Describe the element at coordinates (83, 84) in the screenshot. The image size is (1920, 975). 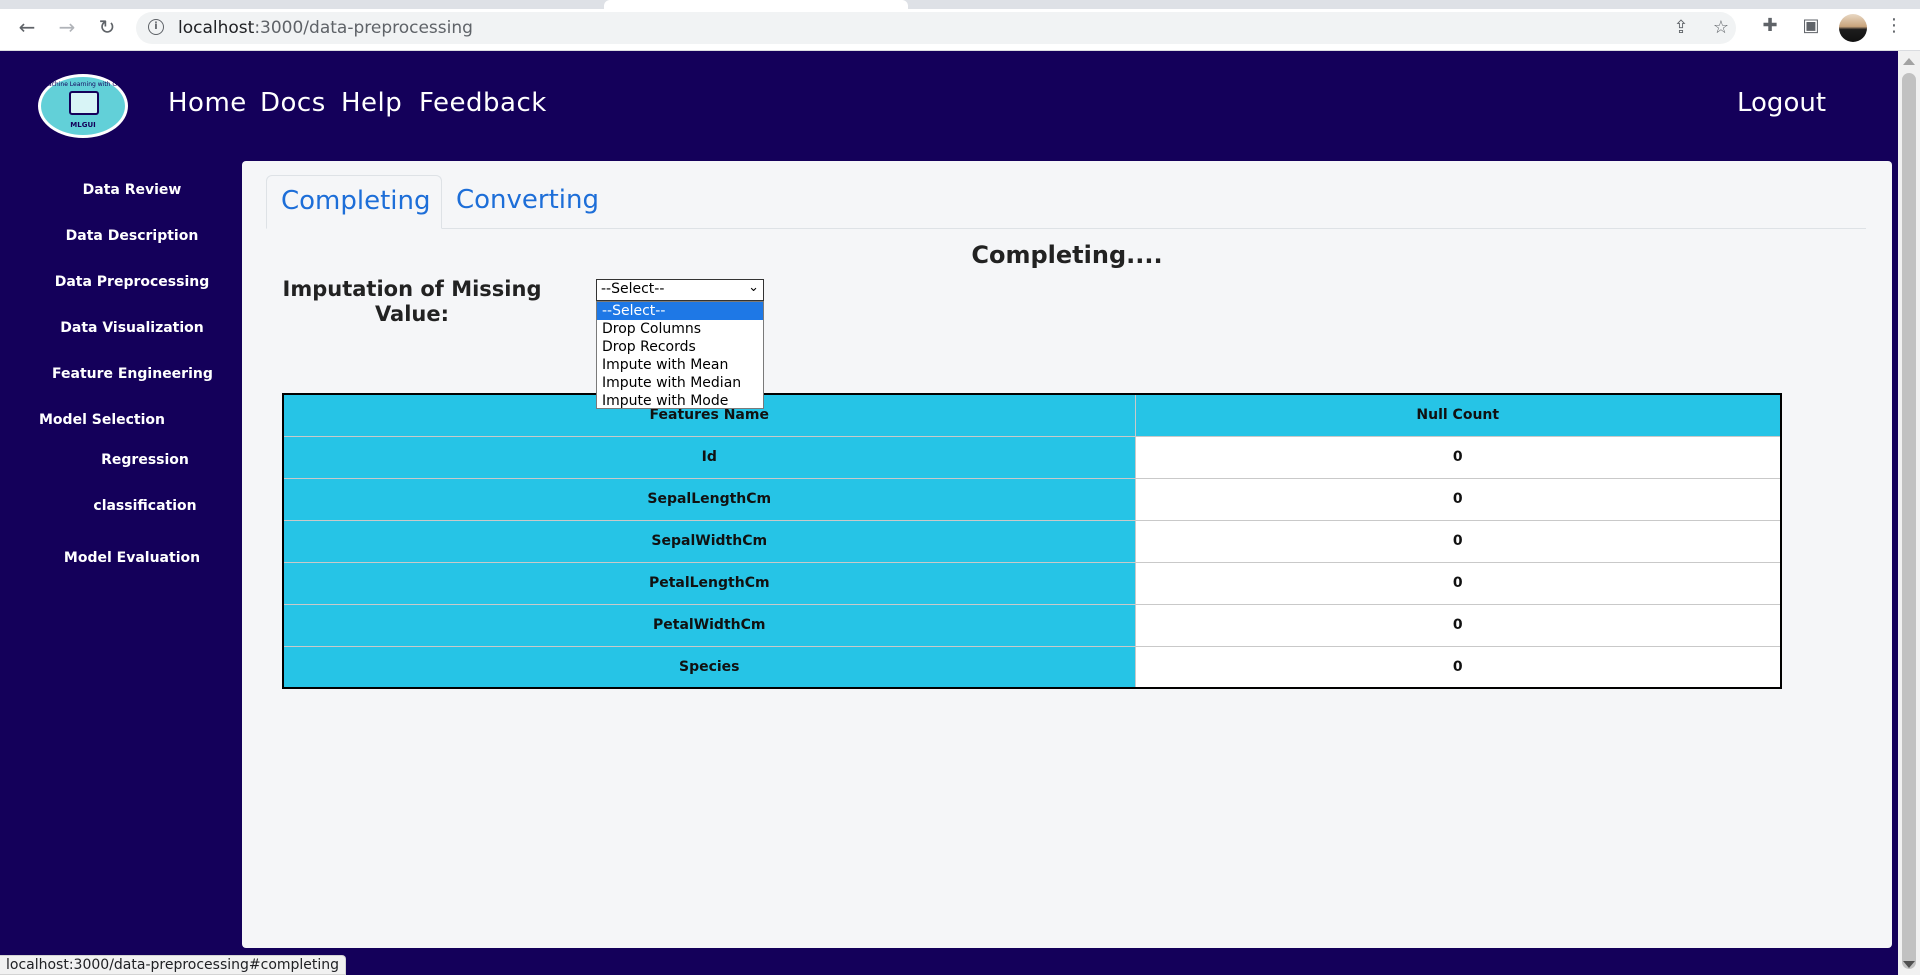
I see `logo-ring-text: Machine Learning with GUI` at that location.